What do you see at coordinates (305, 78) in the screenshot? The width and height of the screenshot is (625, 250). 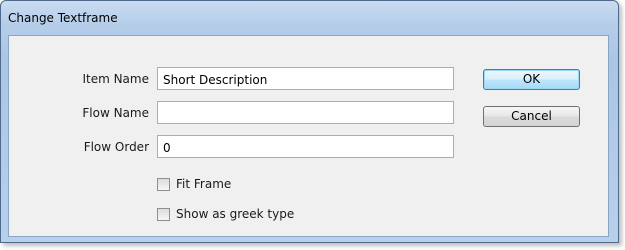 I see `item-name-input` at bounding box center [305, 78].